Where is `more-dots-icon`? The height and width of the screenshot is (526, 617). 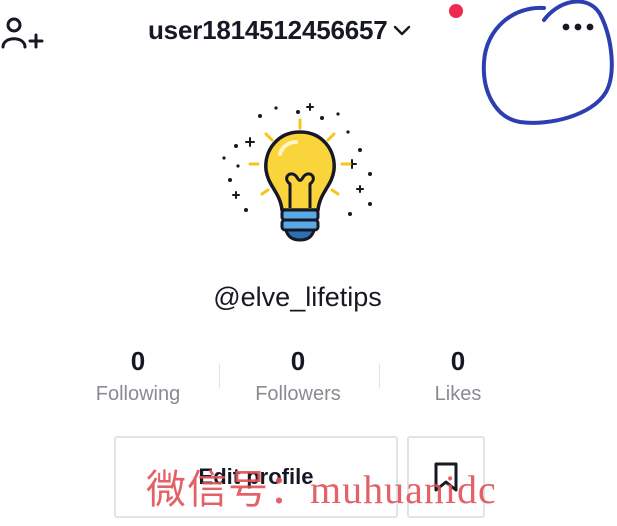 more-dots-icon is located at coordinates (578, 27).